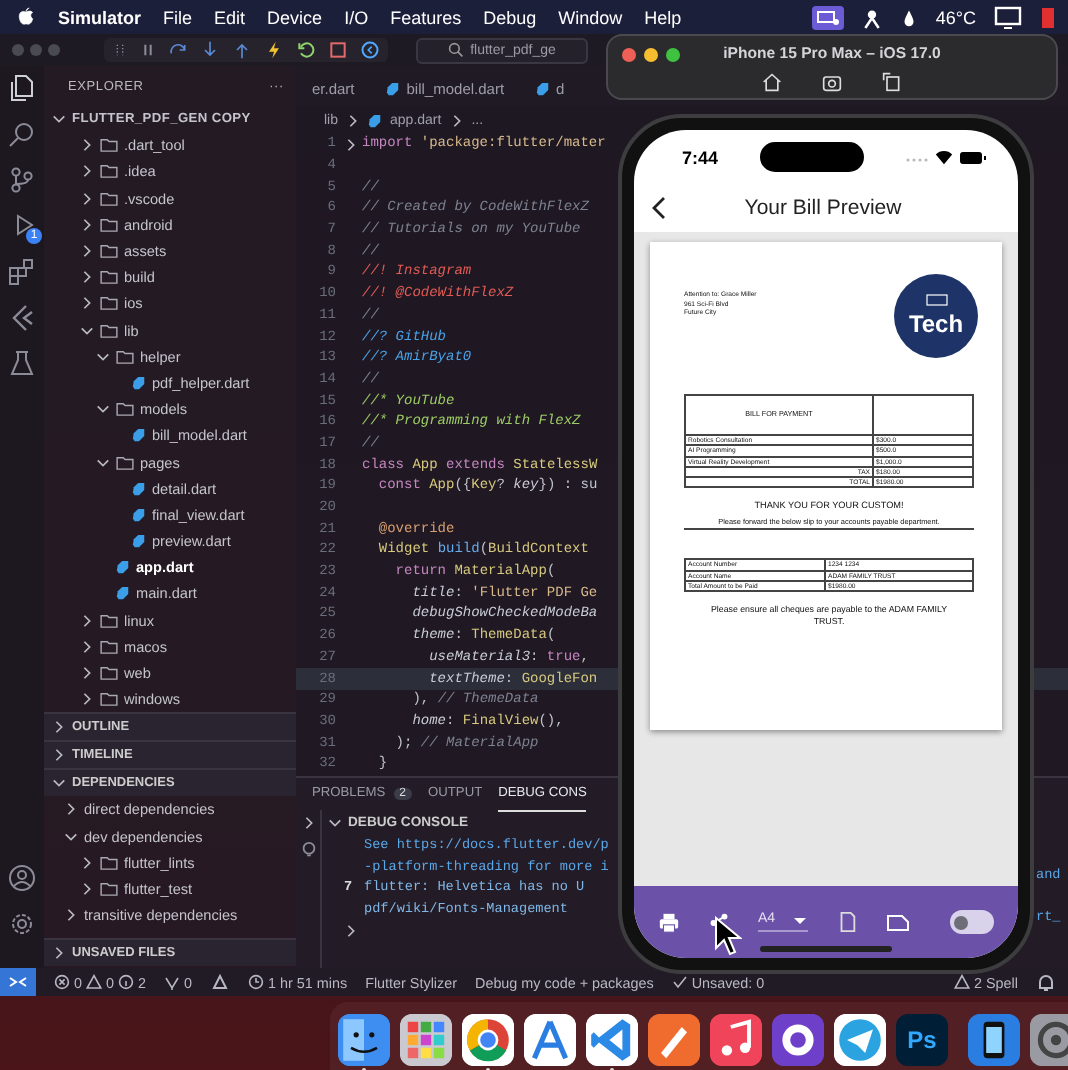 The height and width of the screenshot is (1070, 1068). What do you see at coordinates (256, 982) in the screenshot?
I see `clock-icon` at bounding box center [256, 982].